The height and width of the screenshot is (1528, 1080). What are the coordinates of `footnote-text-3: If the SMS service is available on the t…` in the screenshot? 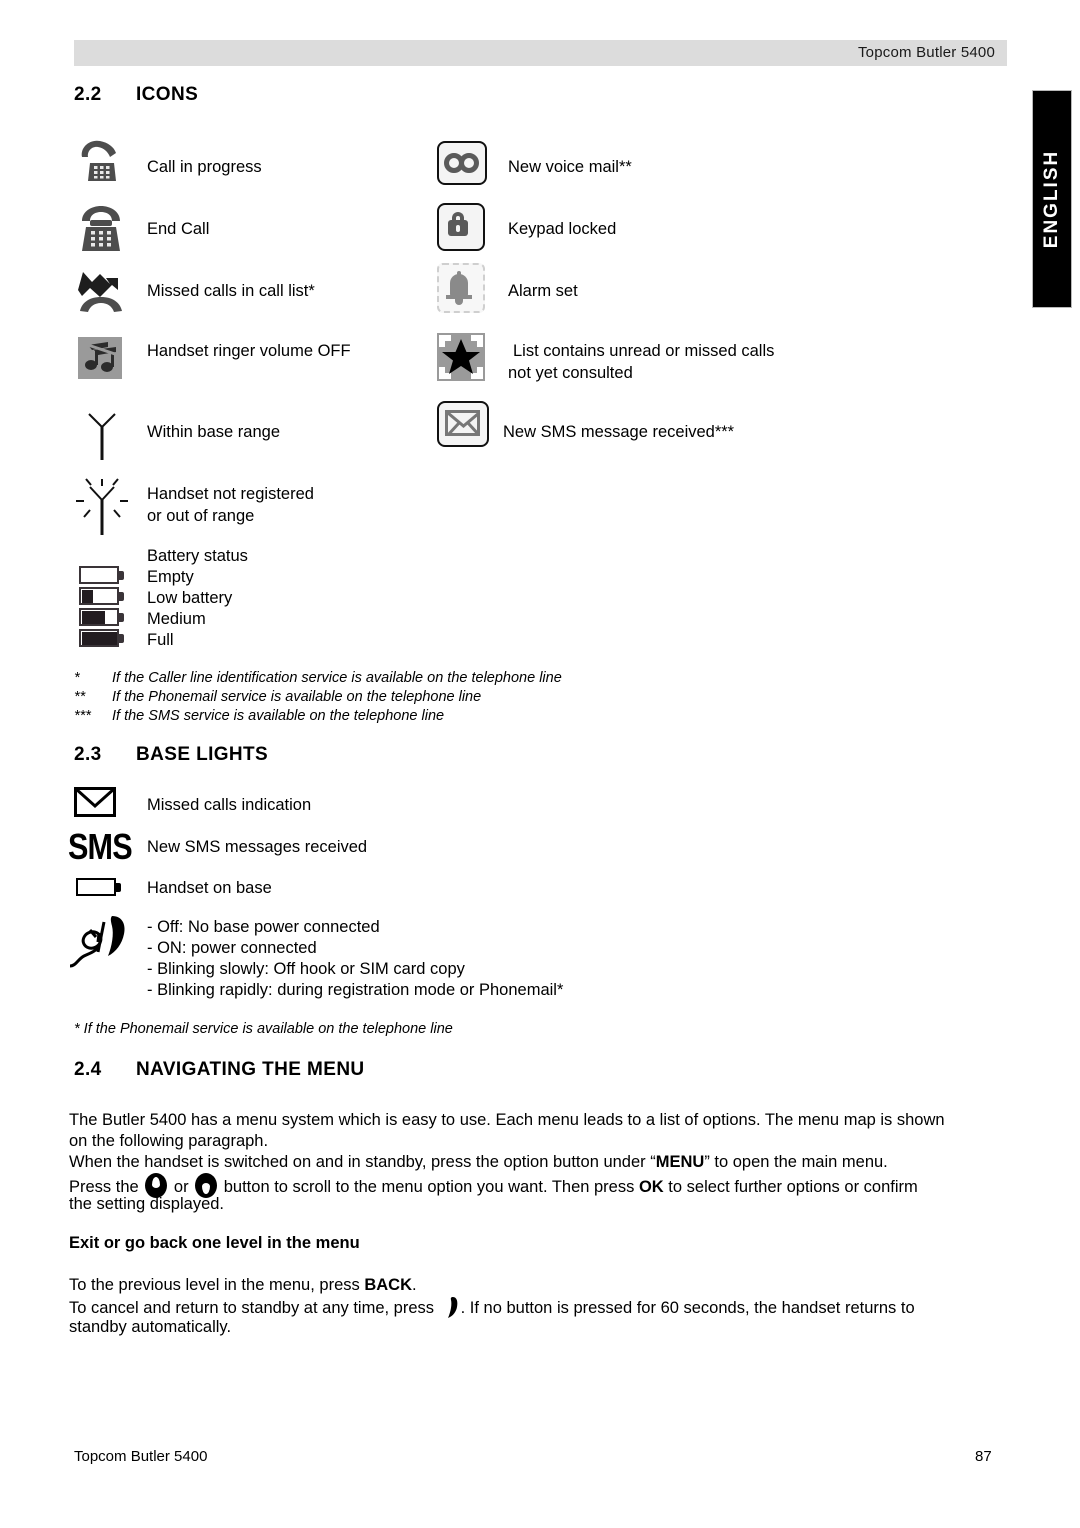 It's located at (278, 716).